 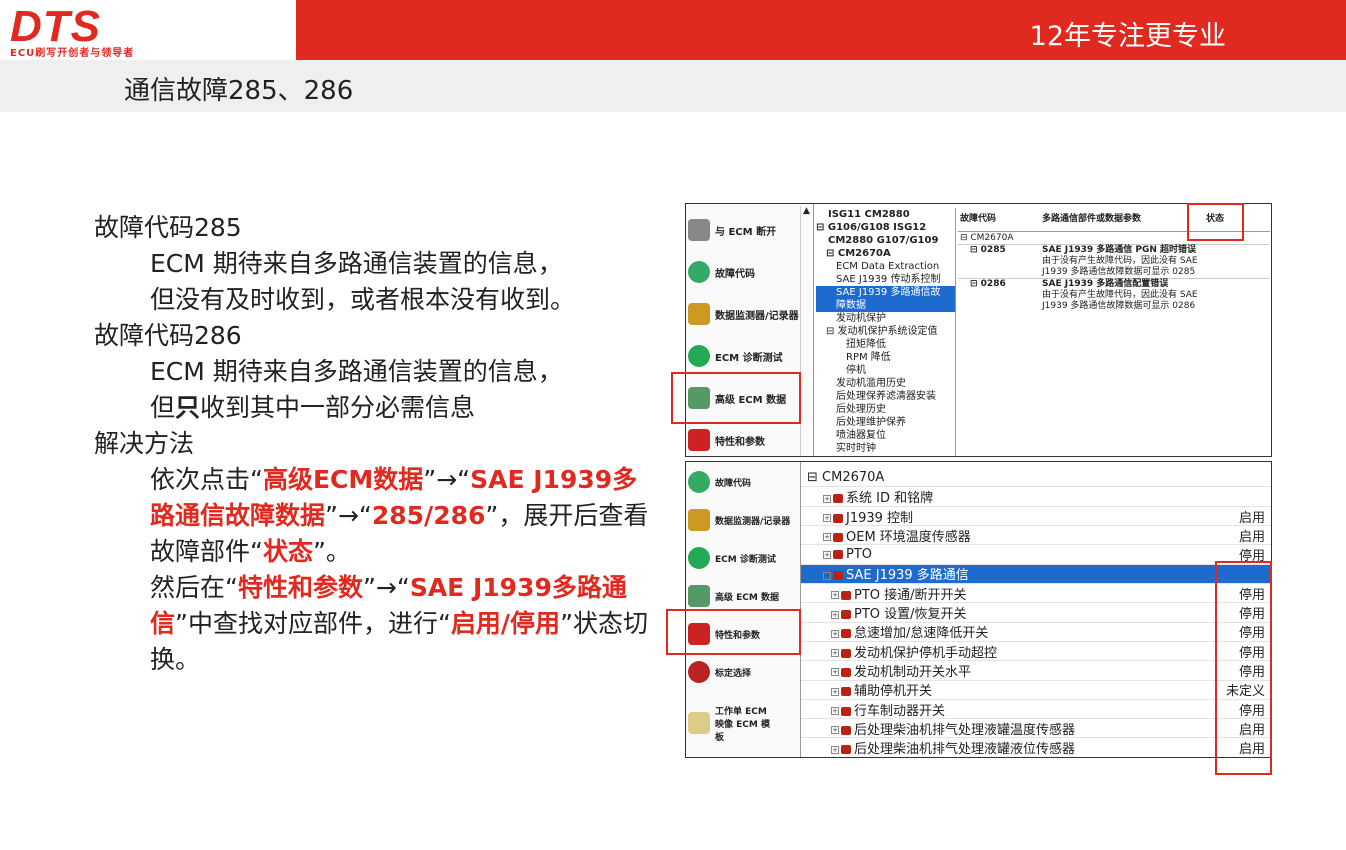 What do you see at coordinates (885, 305) in the screenshot?
I see `tree-item-selected: 障数据` at bounding box center [885, 305].